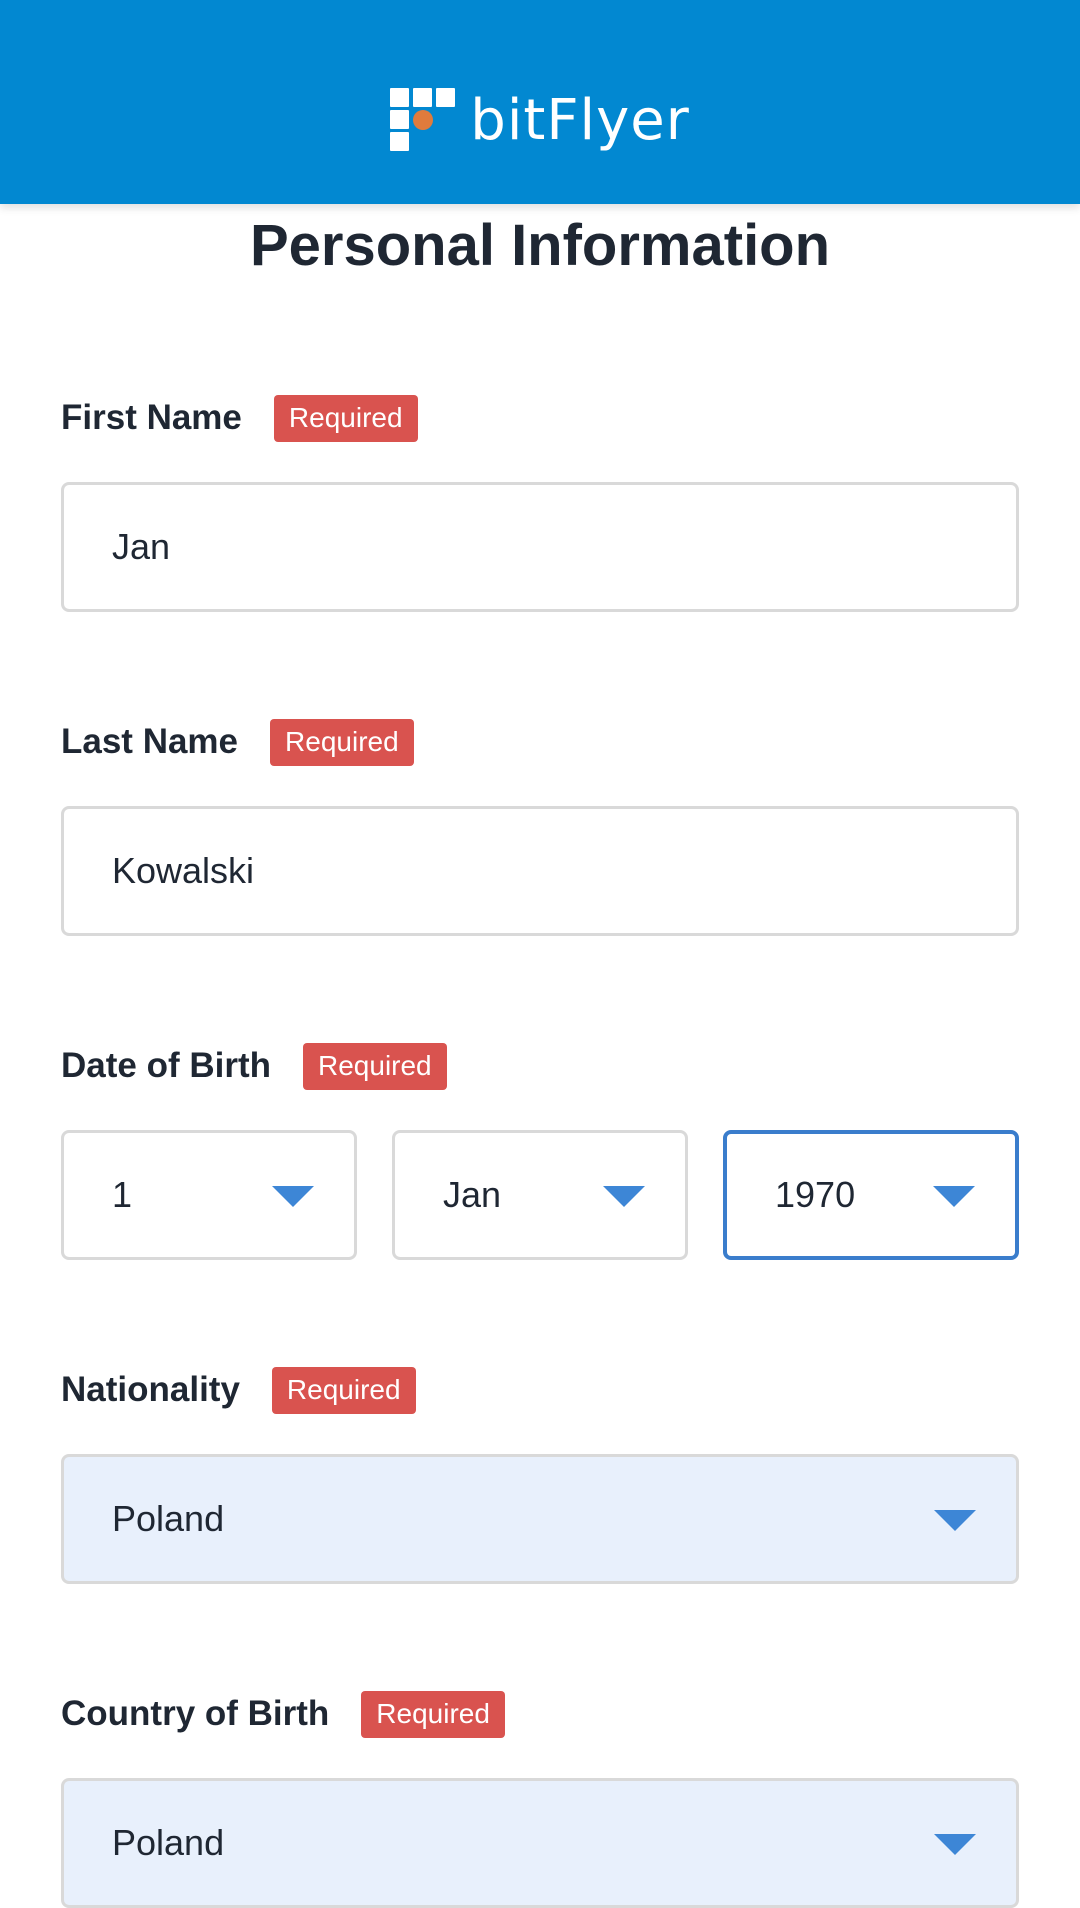 The width and height of the screenshot is (1080, 1908). What do you see at coordinates (540, 245) in the screenshot?
I see `page-title: Personal Information` at bounding box center [540, 245].